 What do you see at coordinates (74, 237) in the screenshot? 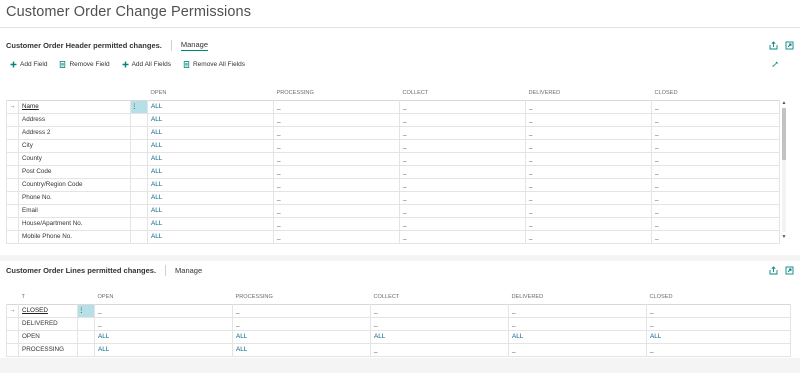
I see `field-name-cell: Mobile Phone No.` at bounding box center [74, 237].